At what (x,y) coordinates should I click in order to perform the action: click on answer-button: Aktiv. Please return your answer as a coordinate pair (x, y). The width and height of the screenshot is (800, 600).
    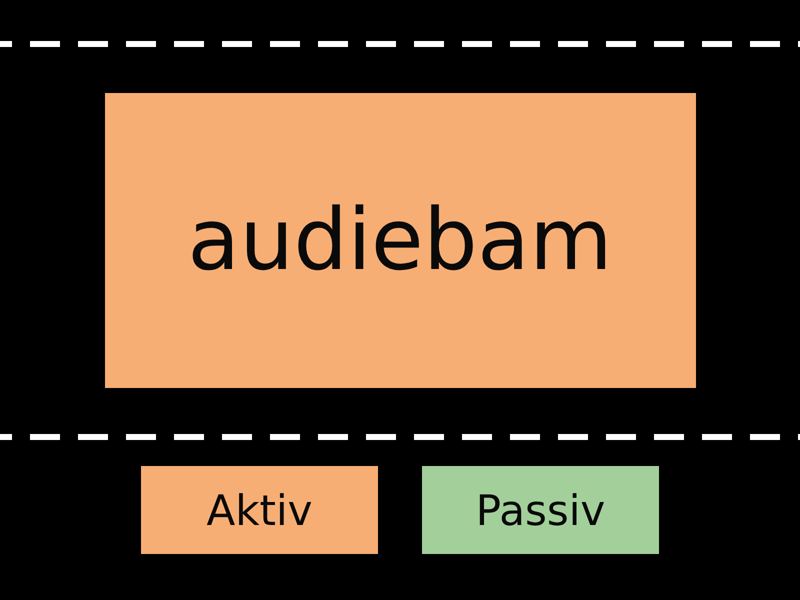
    Looking at the image, I should click on (259, 510).